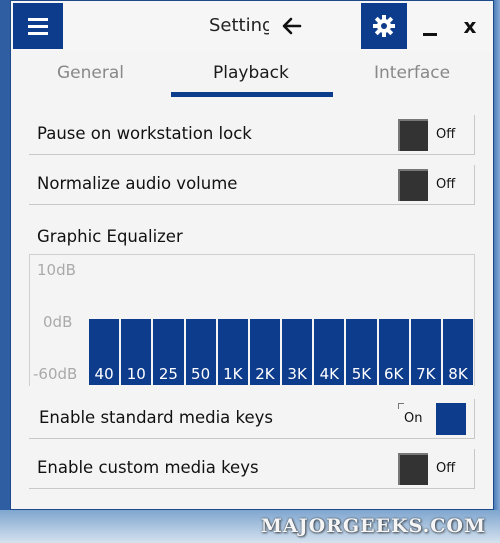 Image resolution: width=500 pixels, height=543 pixels. I want to click on custom-keys-toggle: Off, so click(434, 469).